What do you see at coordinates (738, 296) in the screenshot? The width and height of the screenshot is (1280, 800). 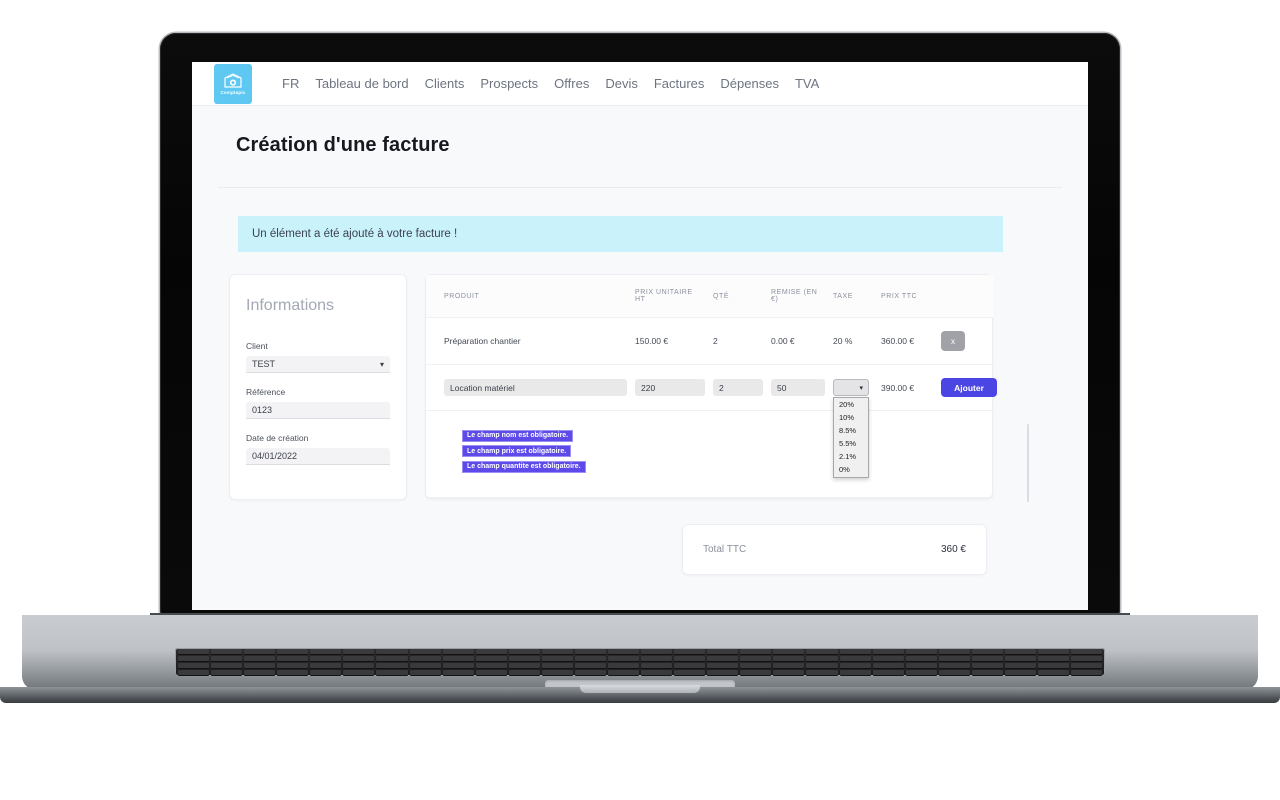 I see `col-qte: QTÉ` at bounding box center [738, 296].